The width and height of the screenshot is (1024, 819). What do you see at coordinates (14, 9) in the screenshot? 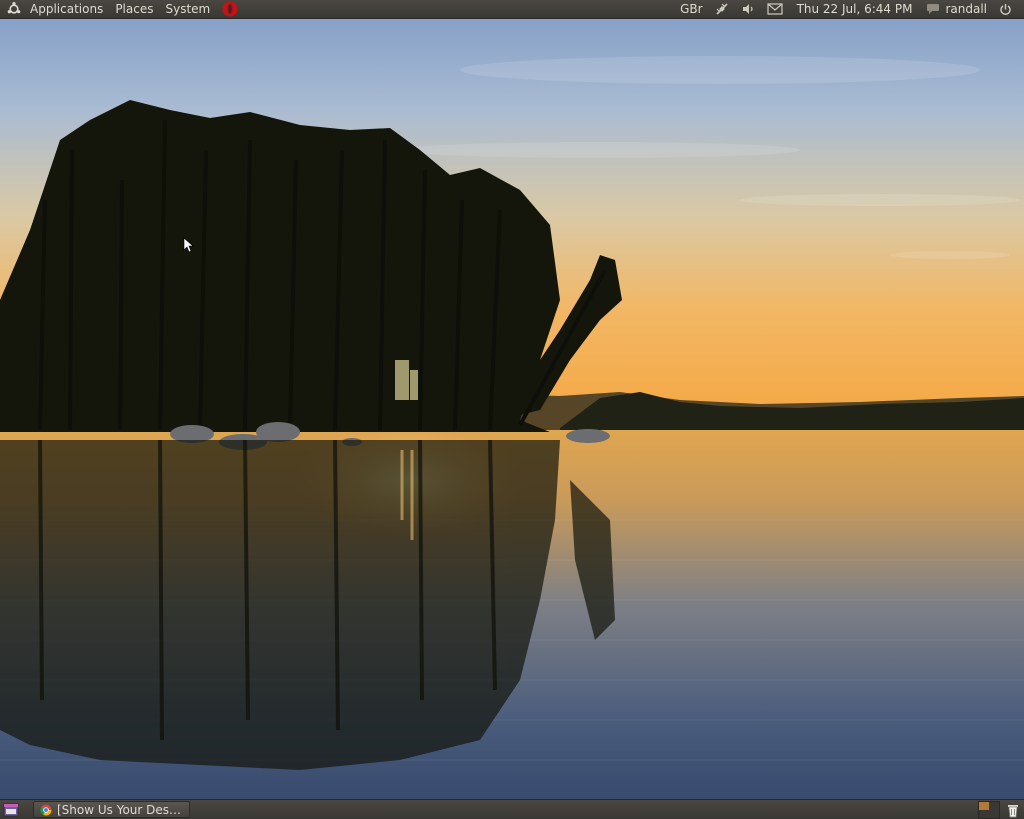
I see `ubuntu-logo-icon` at bounding box center [14, 9].